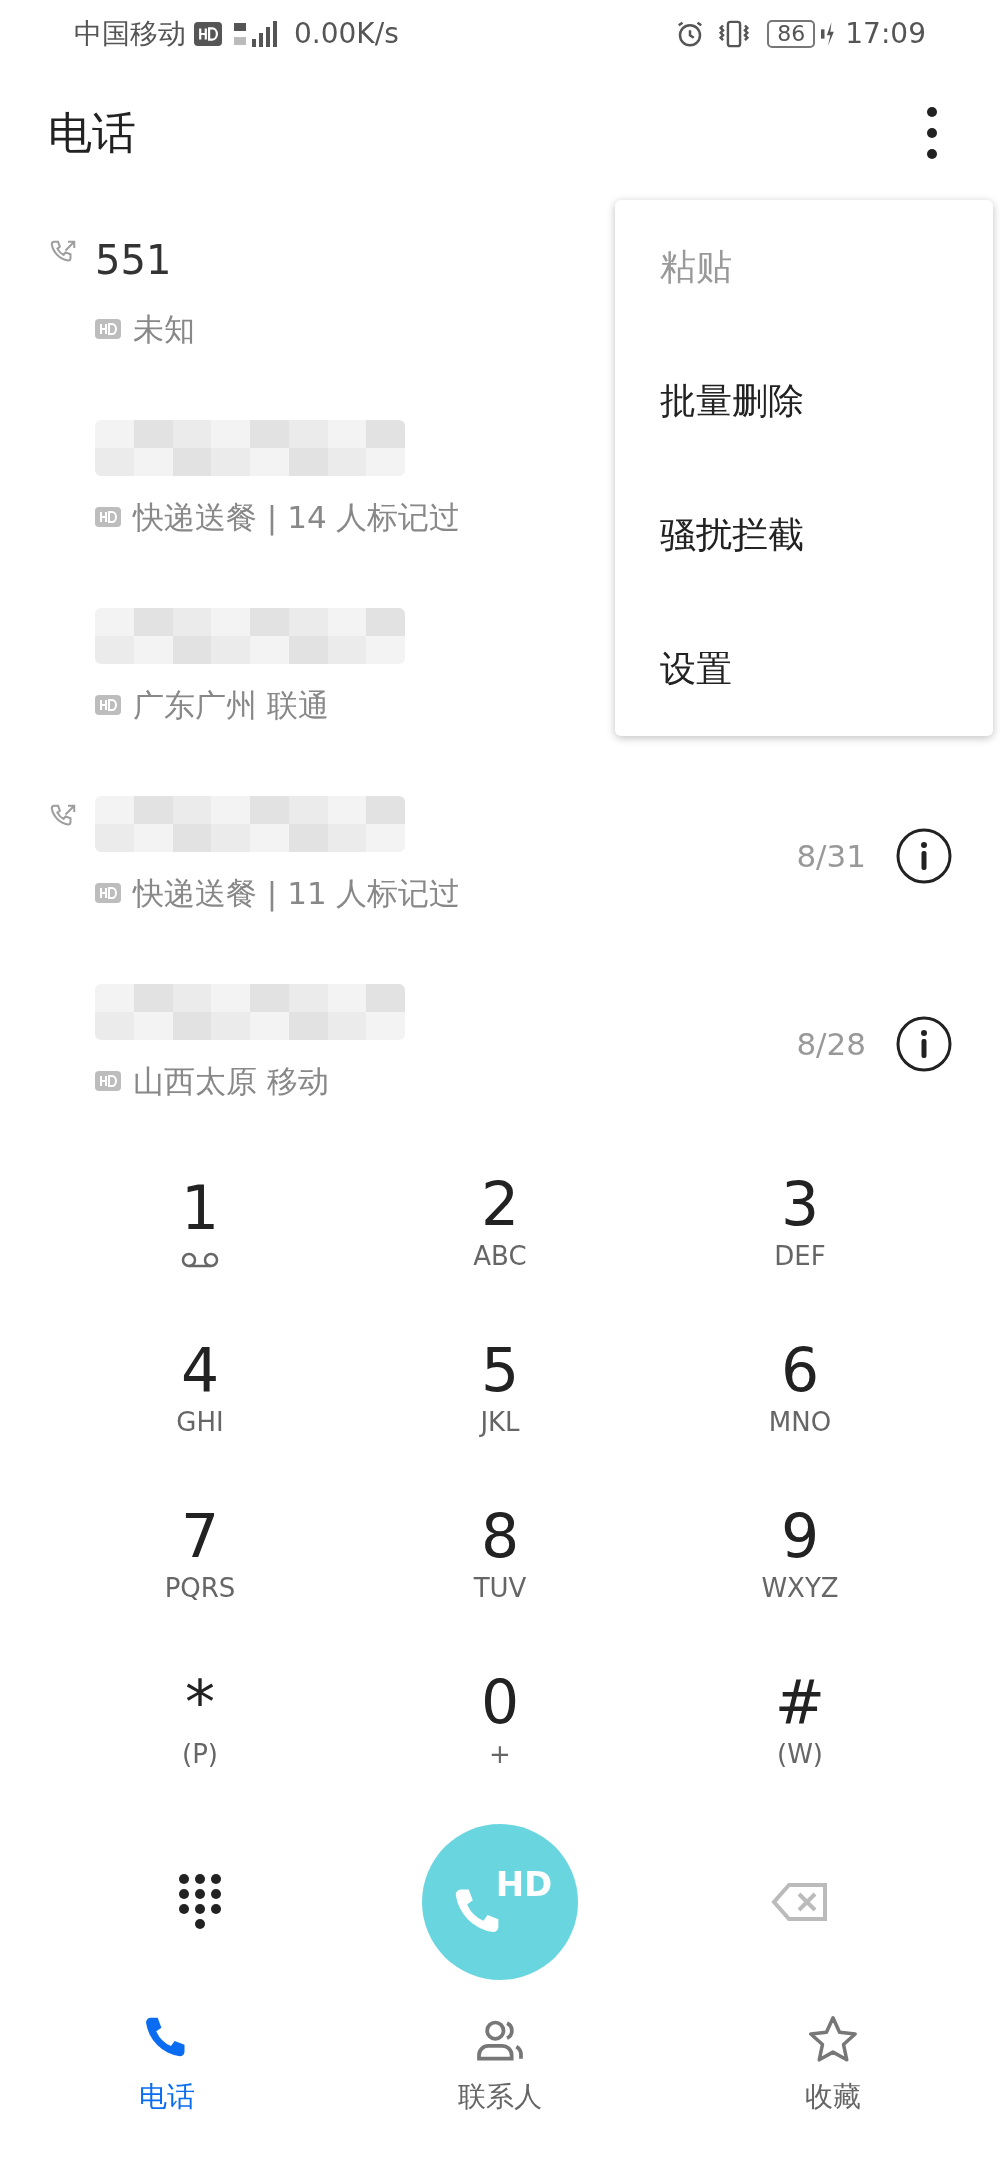 This screenshot has width=1000, height=2167. I want to click on nav-tab: 收藏, so click(833, 2084).